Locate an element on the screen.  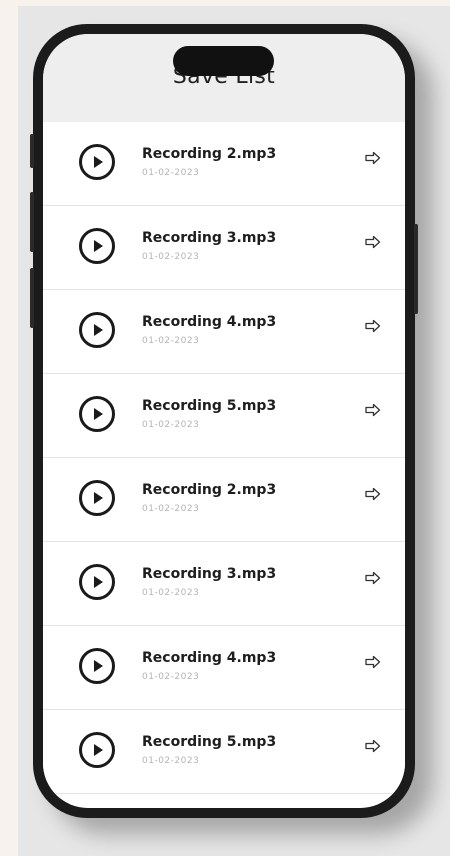
dynamic-island is located at coordinates (223, 61).